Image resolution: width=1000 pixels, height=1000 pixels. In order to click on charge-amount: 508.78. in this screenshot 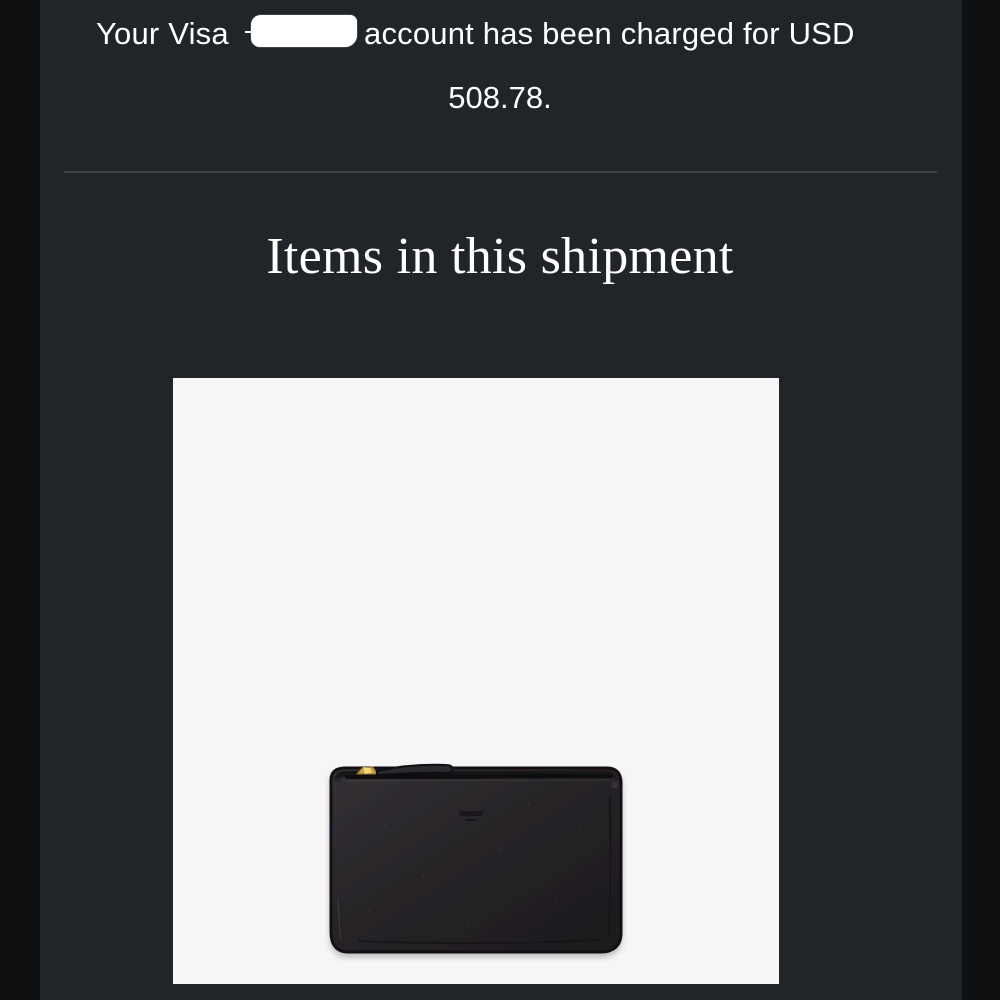, I will do `click(500, 97)`.